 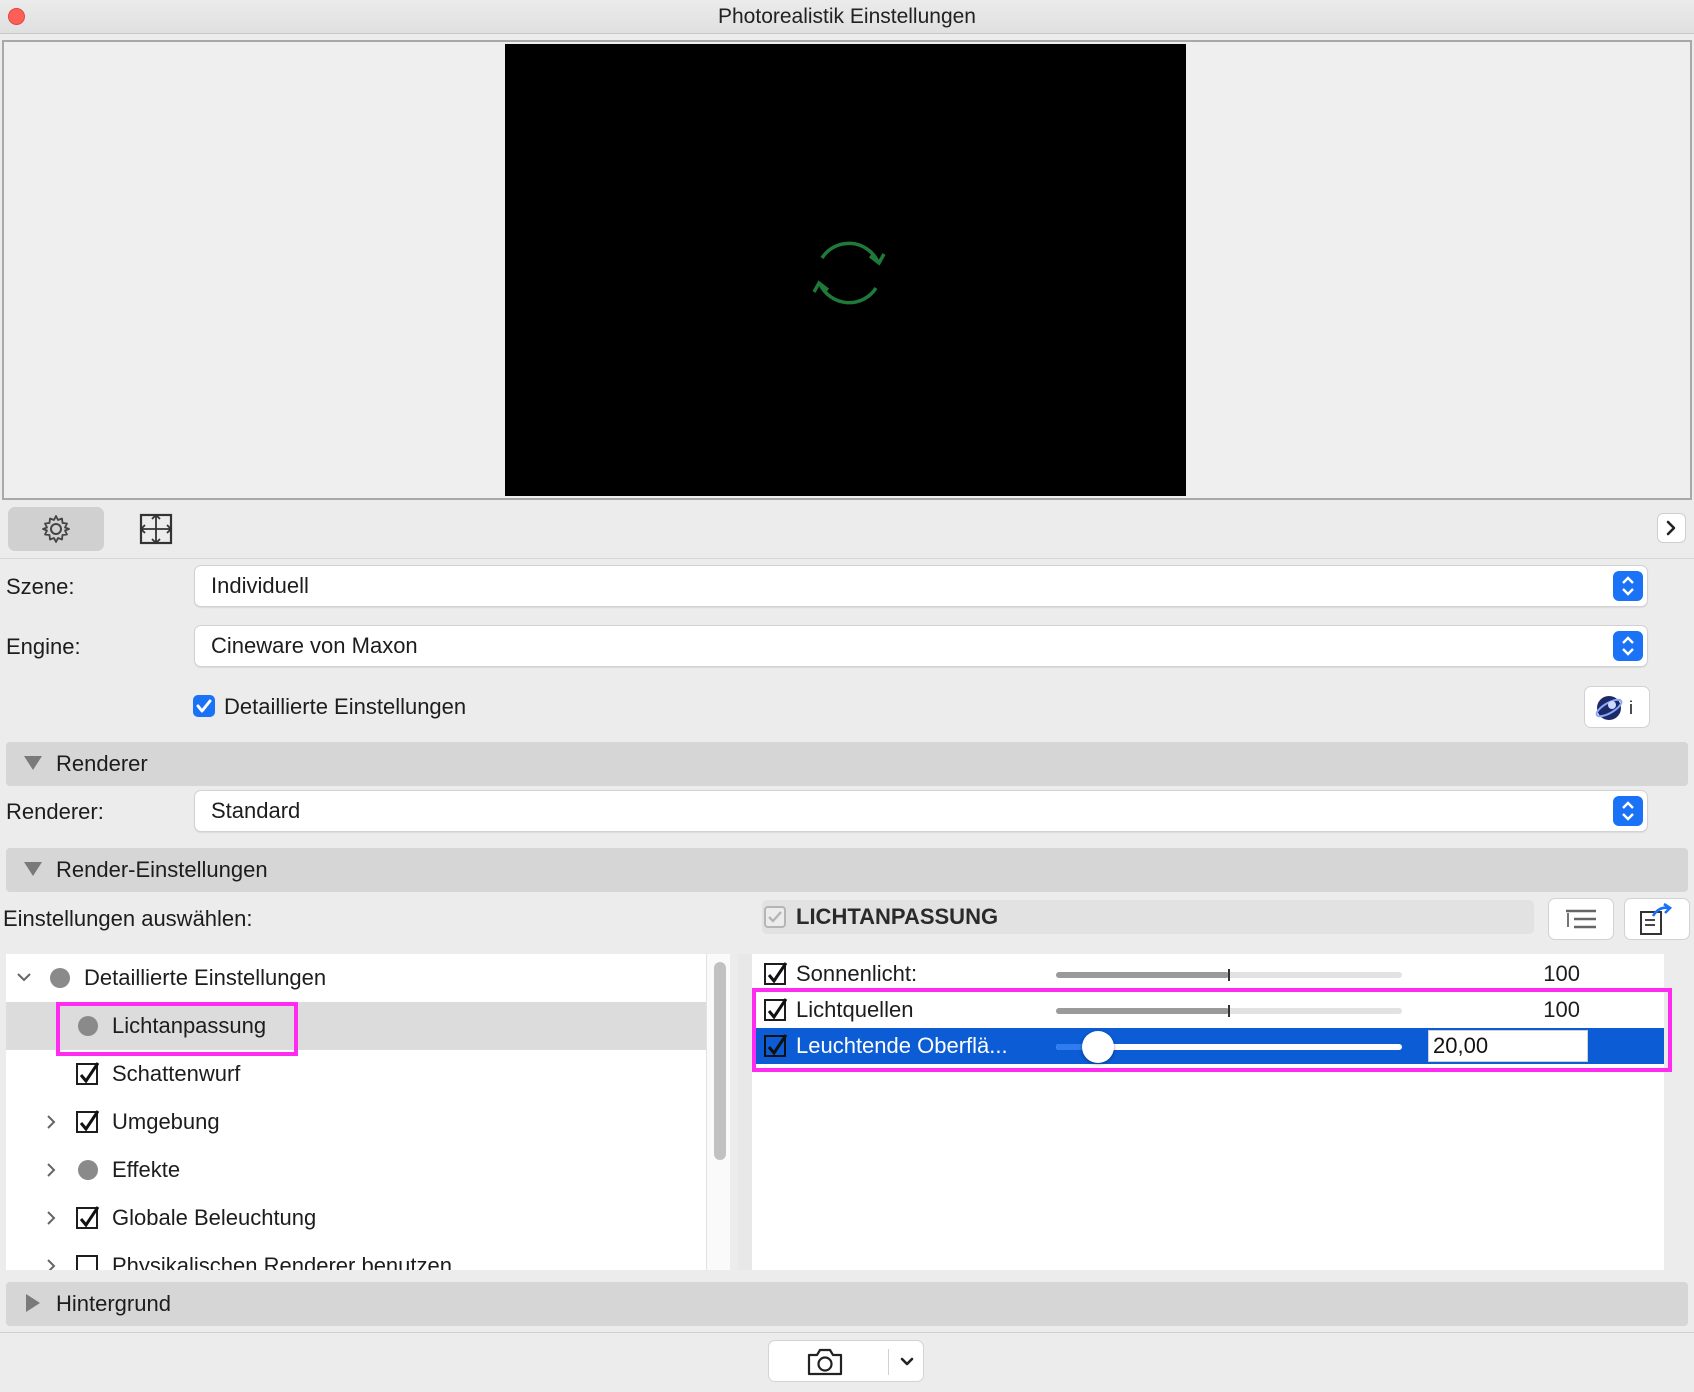 I want to click on panel-title-bar: LICHTANPASSUNG, so click(x=1148, y=917).